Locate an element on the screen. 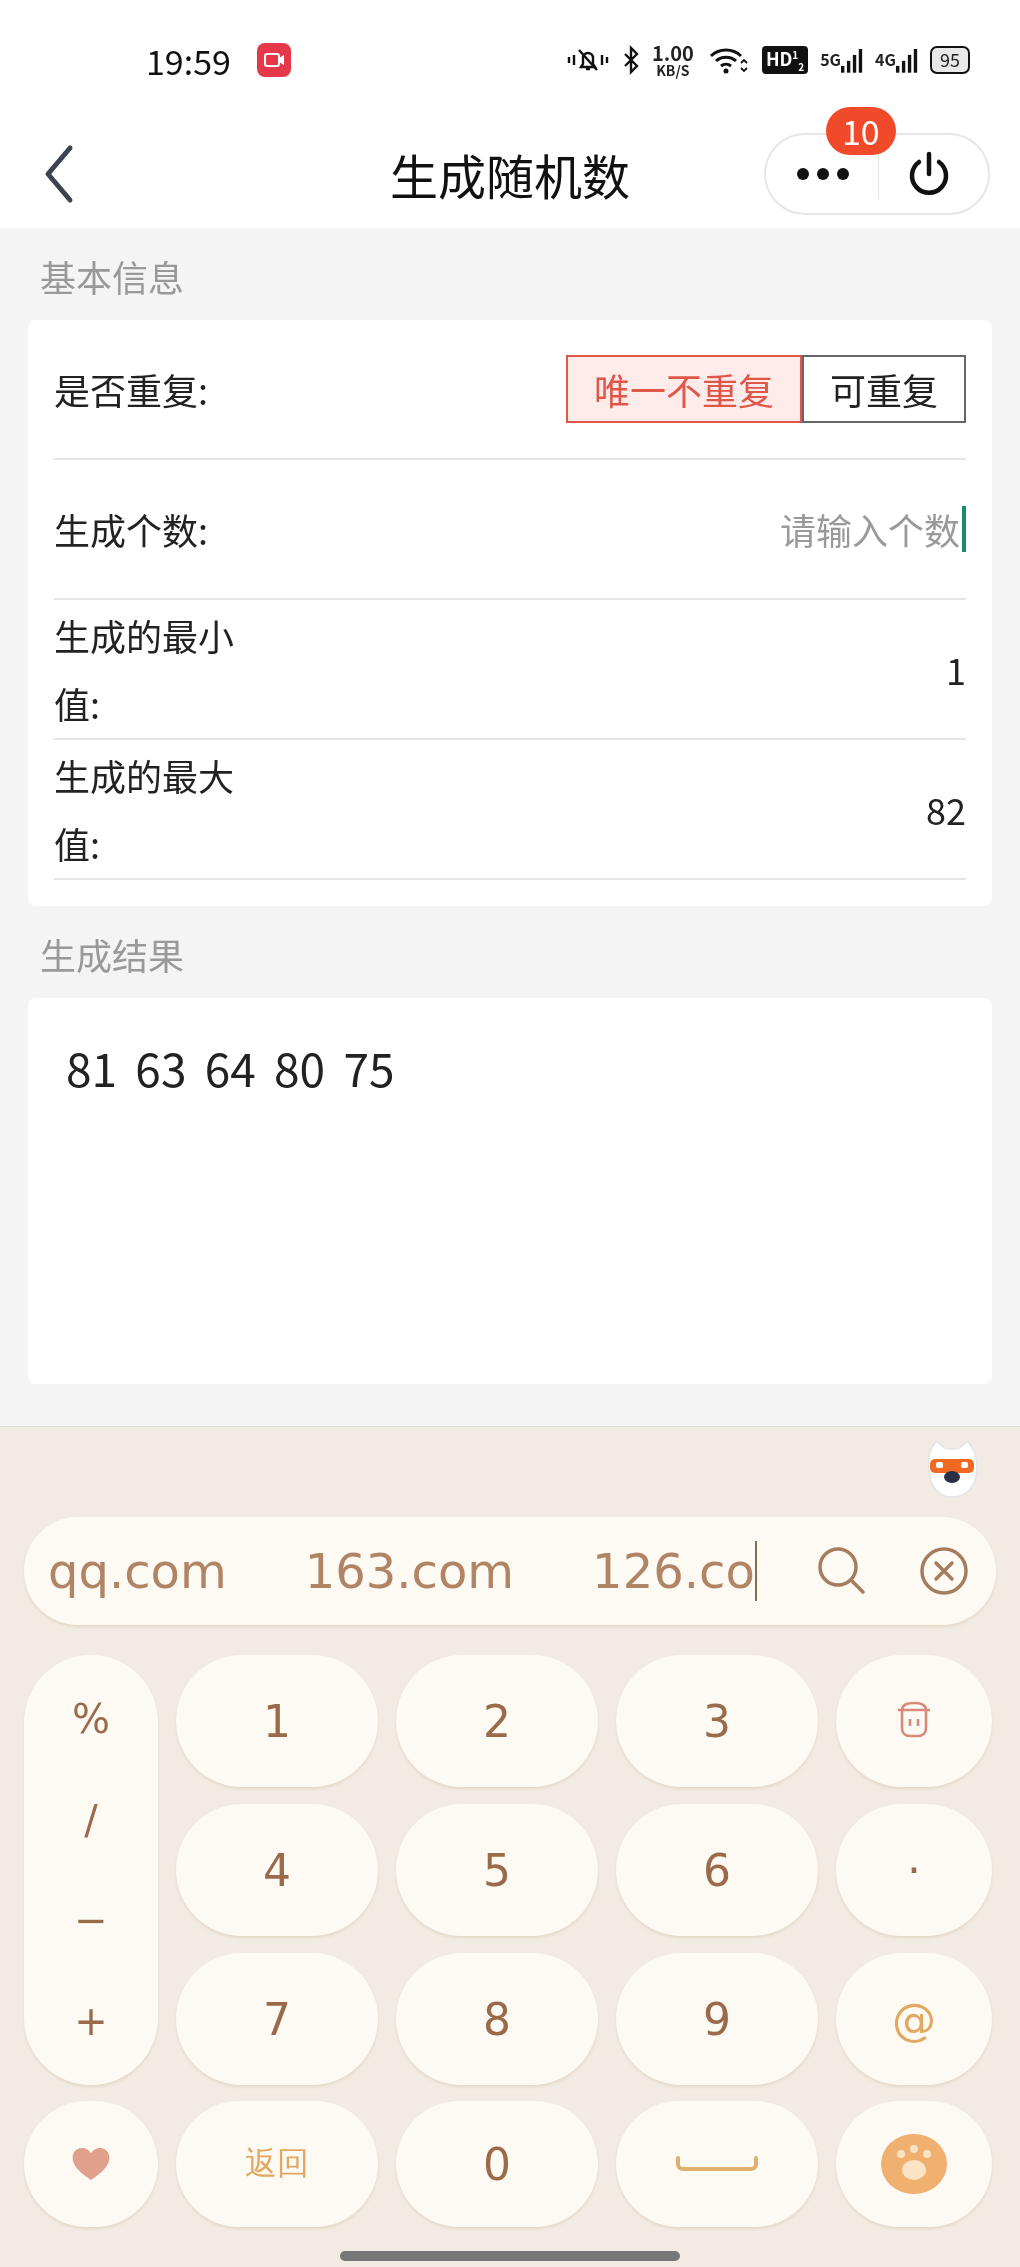 The width and height of the screenshot is (1020, 2267). keyboard-key: 0 is located at coordinates (497, 2164).